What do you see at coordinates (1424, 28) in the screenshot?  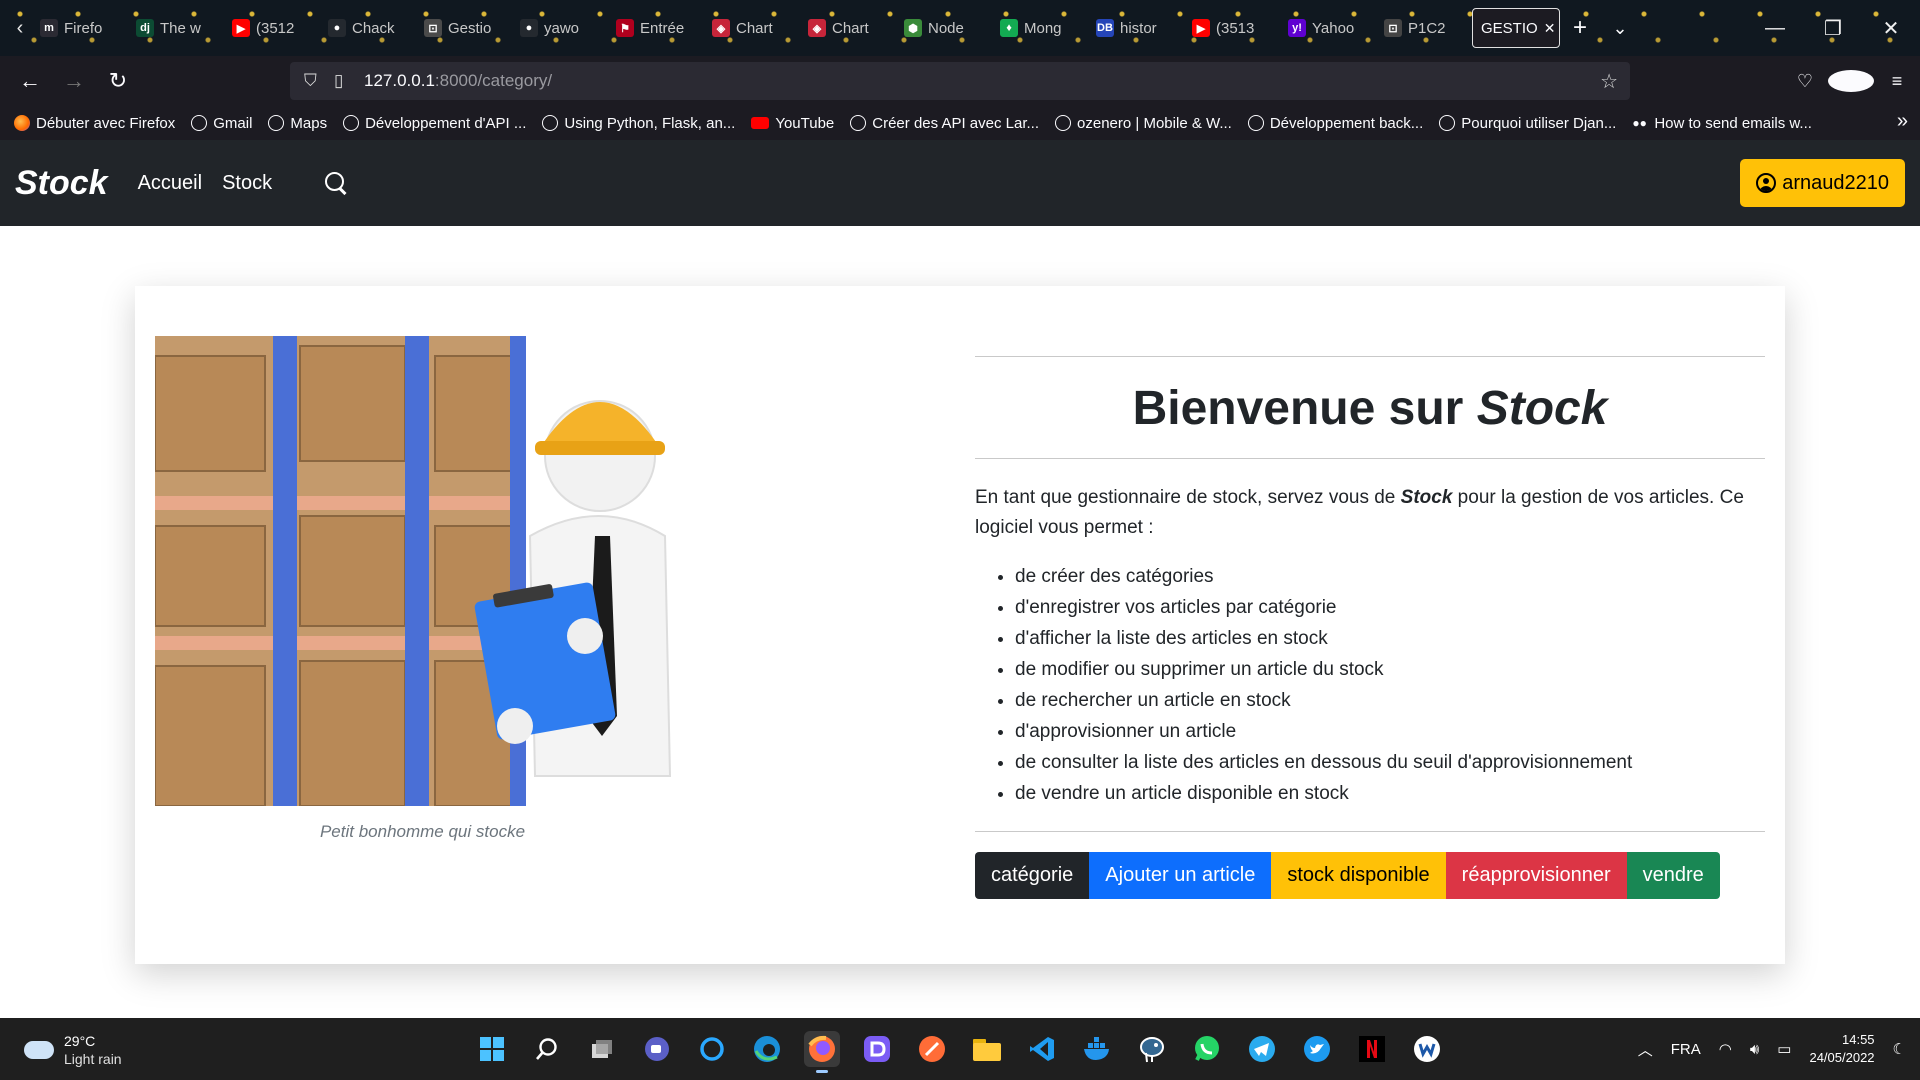 I see `browser-tab: ⊡ P1C2` at bounding box center [1424, 28].